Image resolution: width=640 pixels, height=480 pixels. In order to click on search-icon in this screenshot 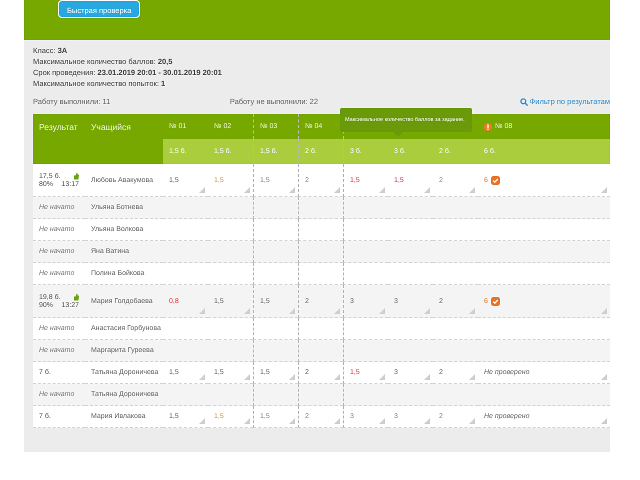, I will do `click(524, 102)`.